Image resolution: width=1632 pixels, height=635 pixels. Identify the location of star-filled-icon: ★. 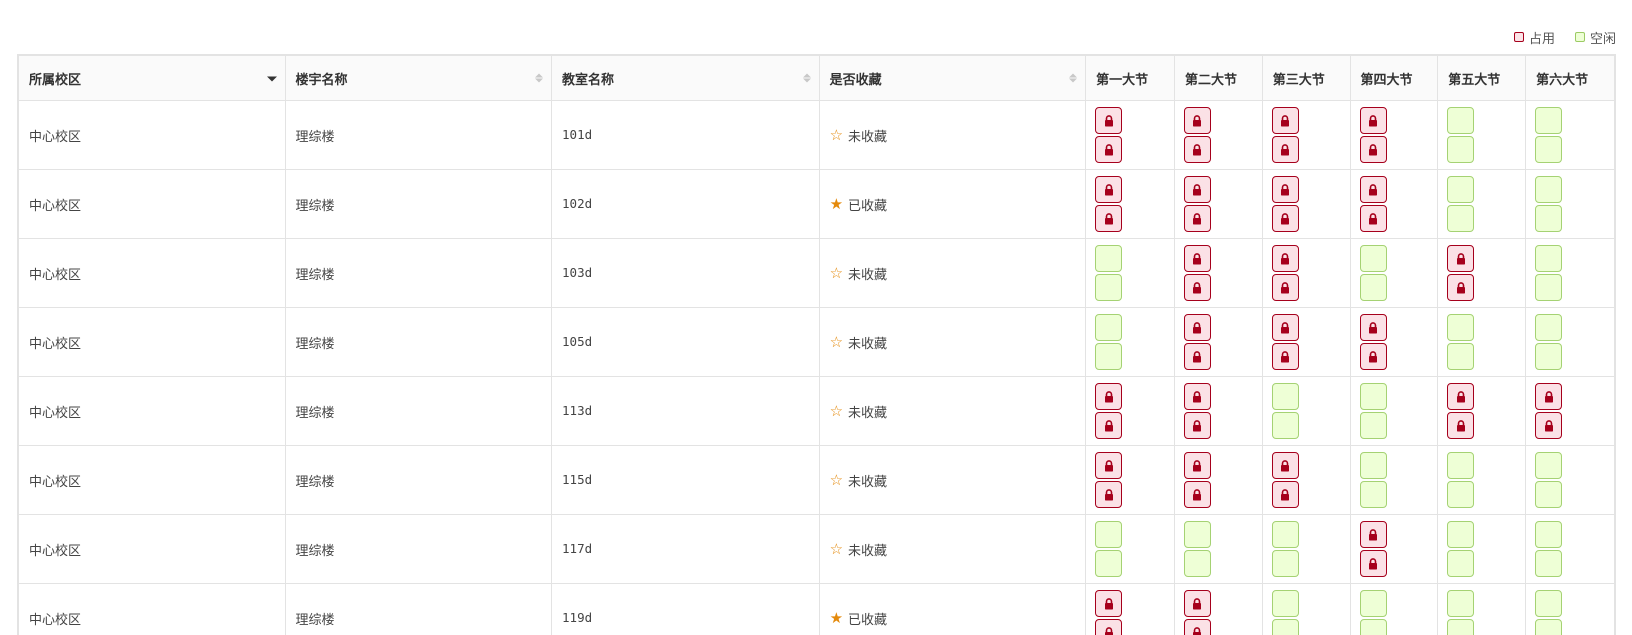
(836, 618).